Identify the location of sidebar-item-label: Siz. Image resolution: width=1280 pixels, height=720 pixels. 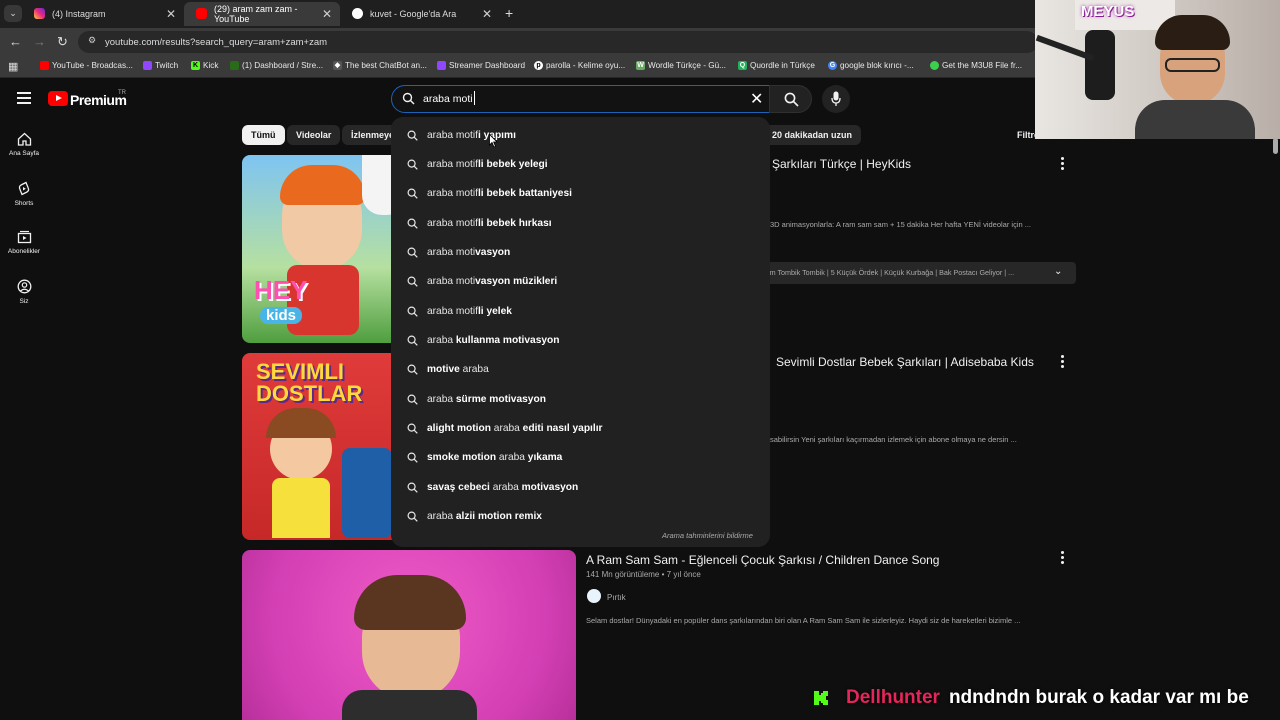
(24, 301).